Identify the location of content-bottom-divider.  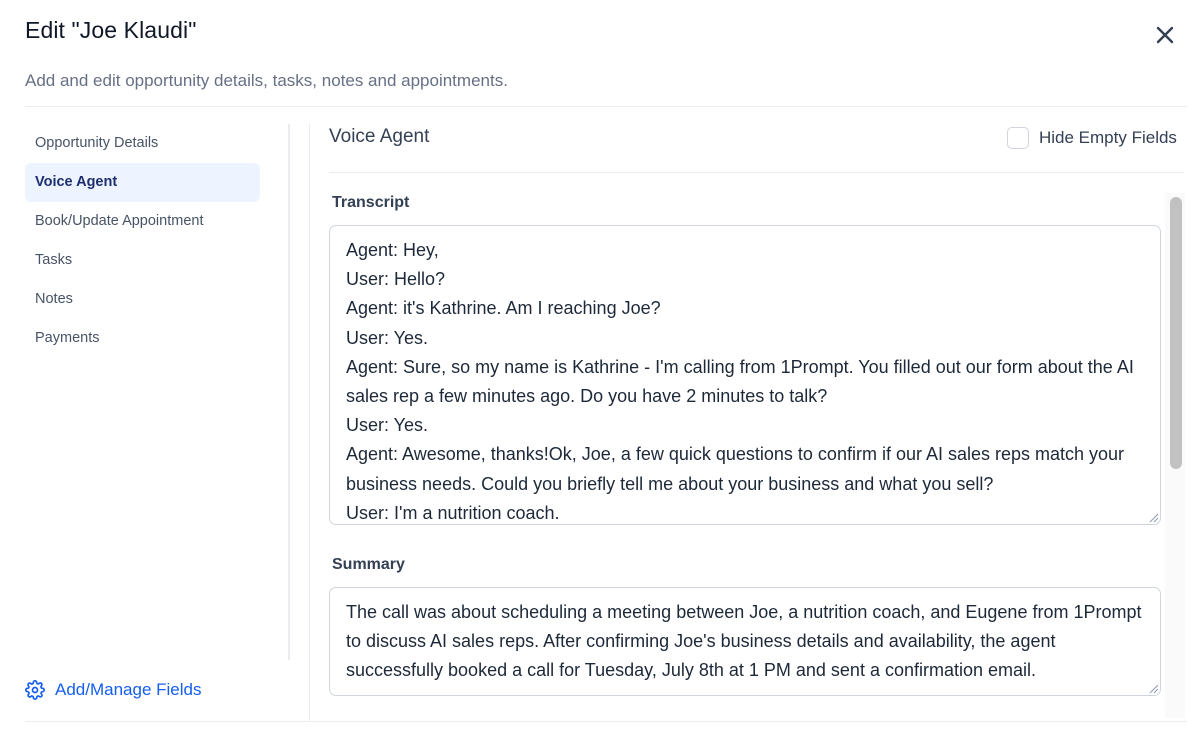
(748, 721).